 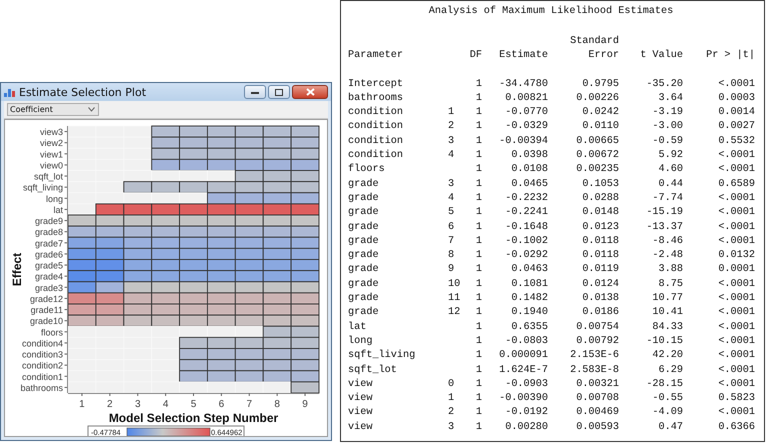 I want to click on table-cell-text: 0.0119, so click(x=600, y=270).